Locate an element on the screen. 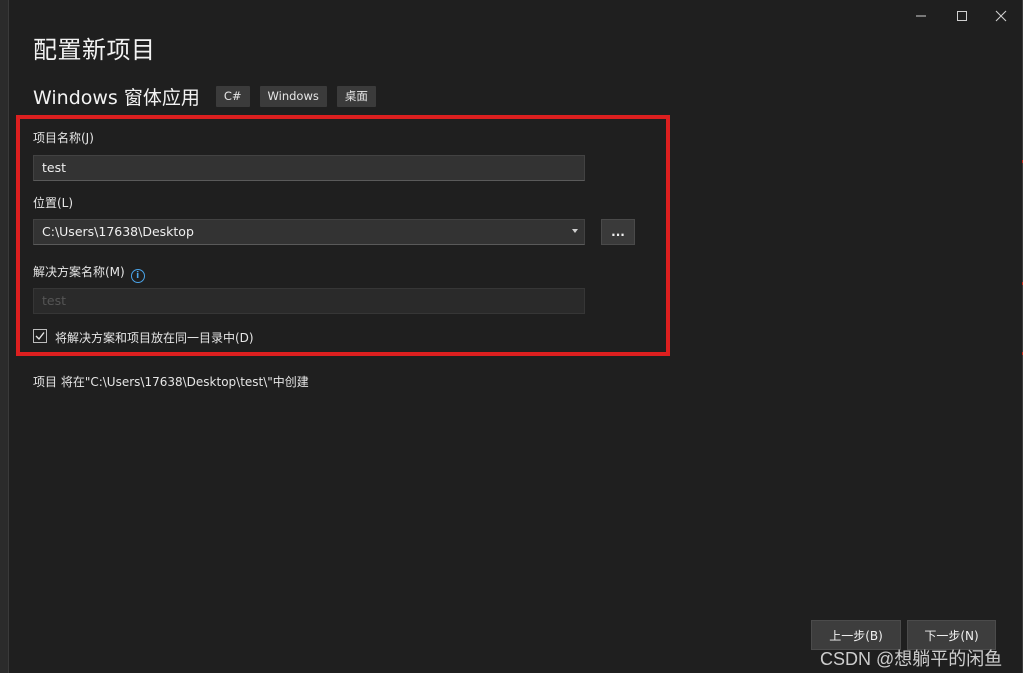 This screenshot has width=1023, height=673. watermark: CSDN @想躺平的闲鱼 is located at coordinates (911, 659).